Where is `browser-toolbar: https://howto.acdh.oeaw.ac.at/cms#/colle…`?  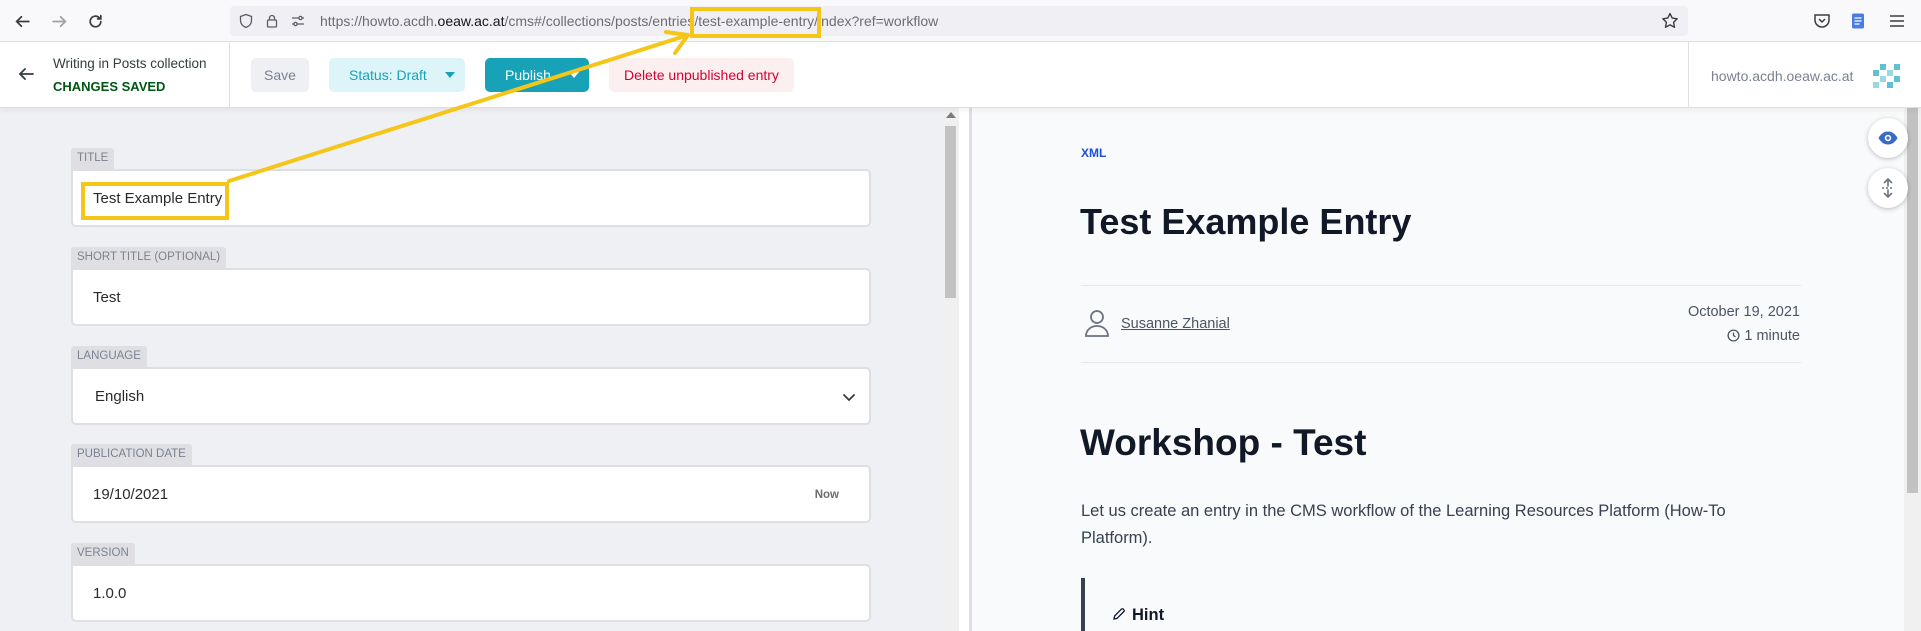 browser-toolbar: https://howto.acdh.oeaw.ac.at/cms#/colle… is located at coordinates (960, 21).